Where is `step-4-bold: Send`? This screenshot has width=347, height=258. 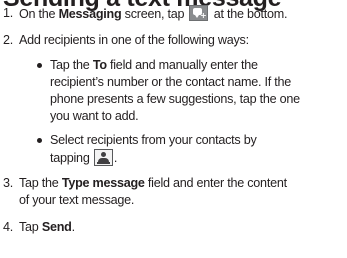 step-4-bold: Send is located at coordinates (56, 227).